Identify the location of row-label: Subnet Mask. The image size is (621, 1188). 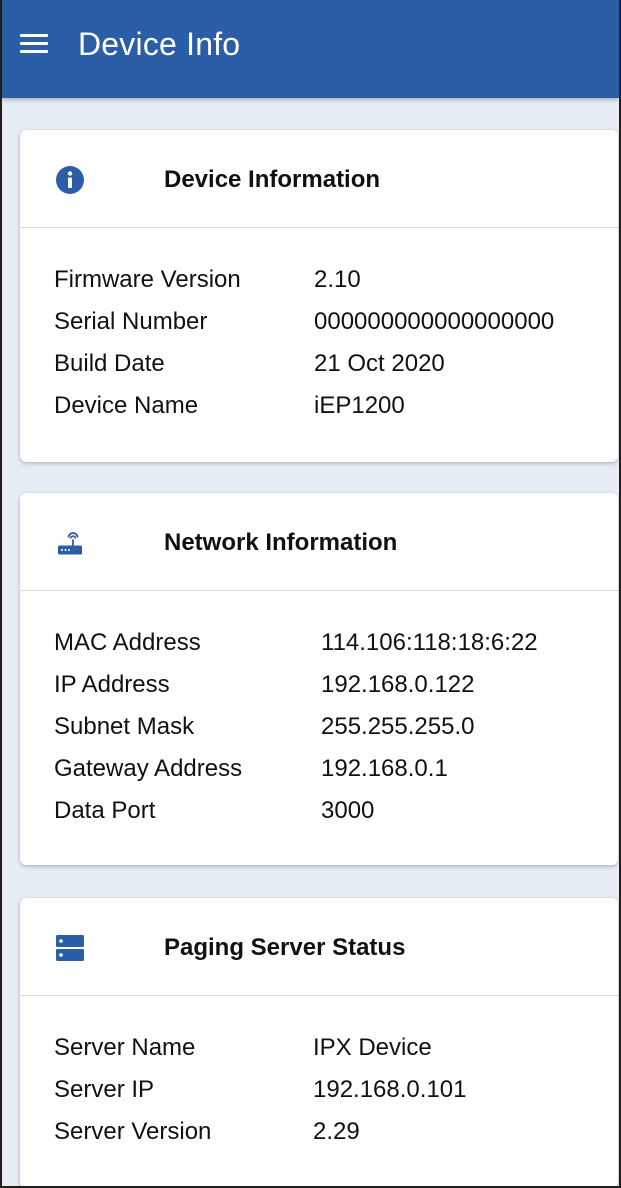
(124, 726).